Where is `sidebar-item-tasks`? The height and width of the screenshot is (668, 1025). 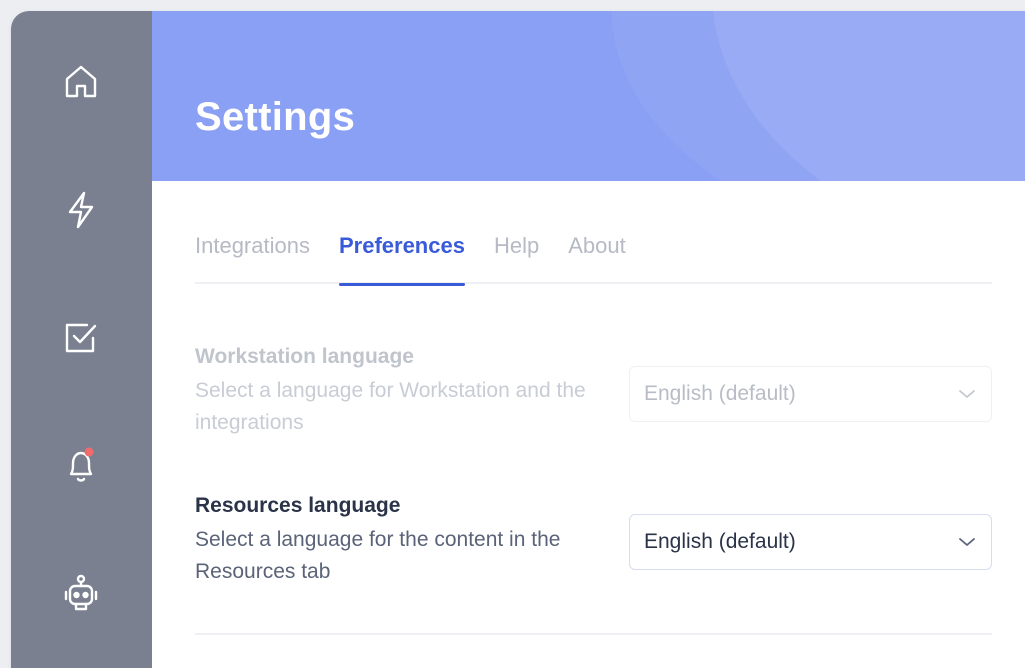
sidebar-item-tasks is located at coordinates (81, 338).